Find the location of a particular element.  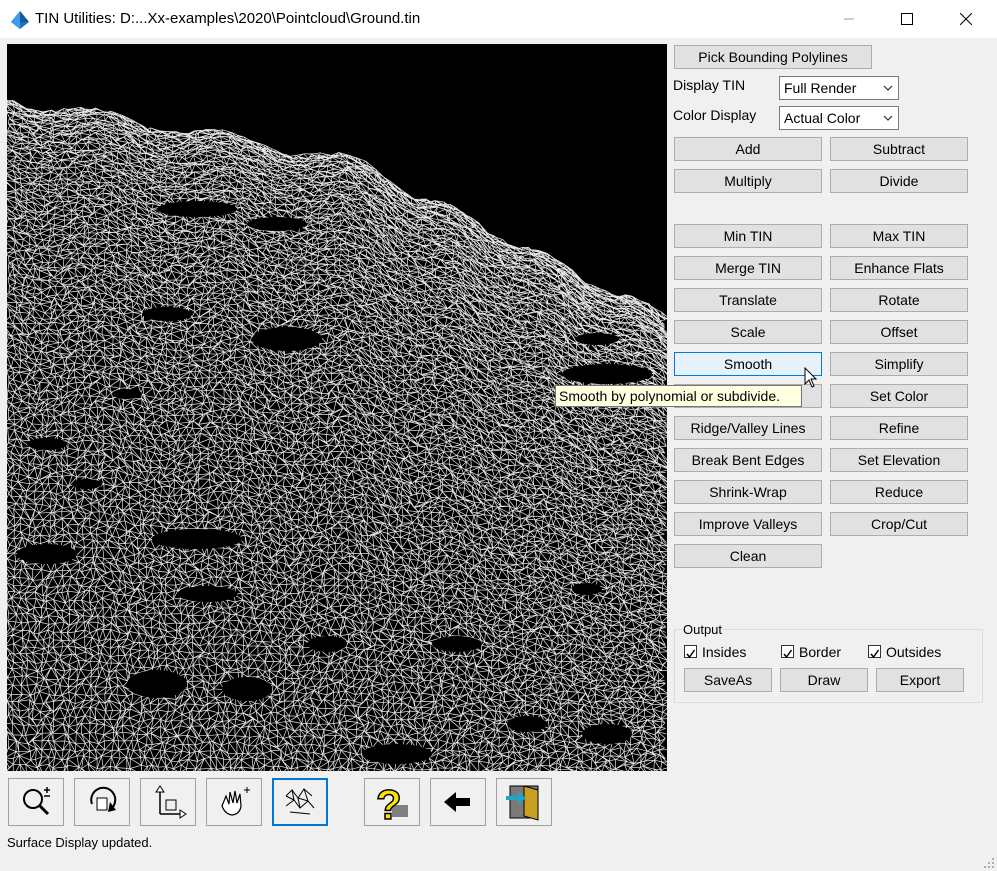

insides-checkbox is located at coordinates (690, 652).